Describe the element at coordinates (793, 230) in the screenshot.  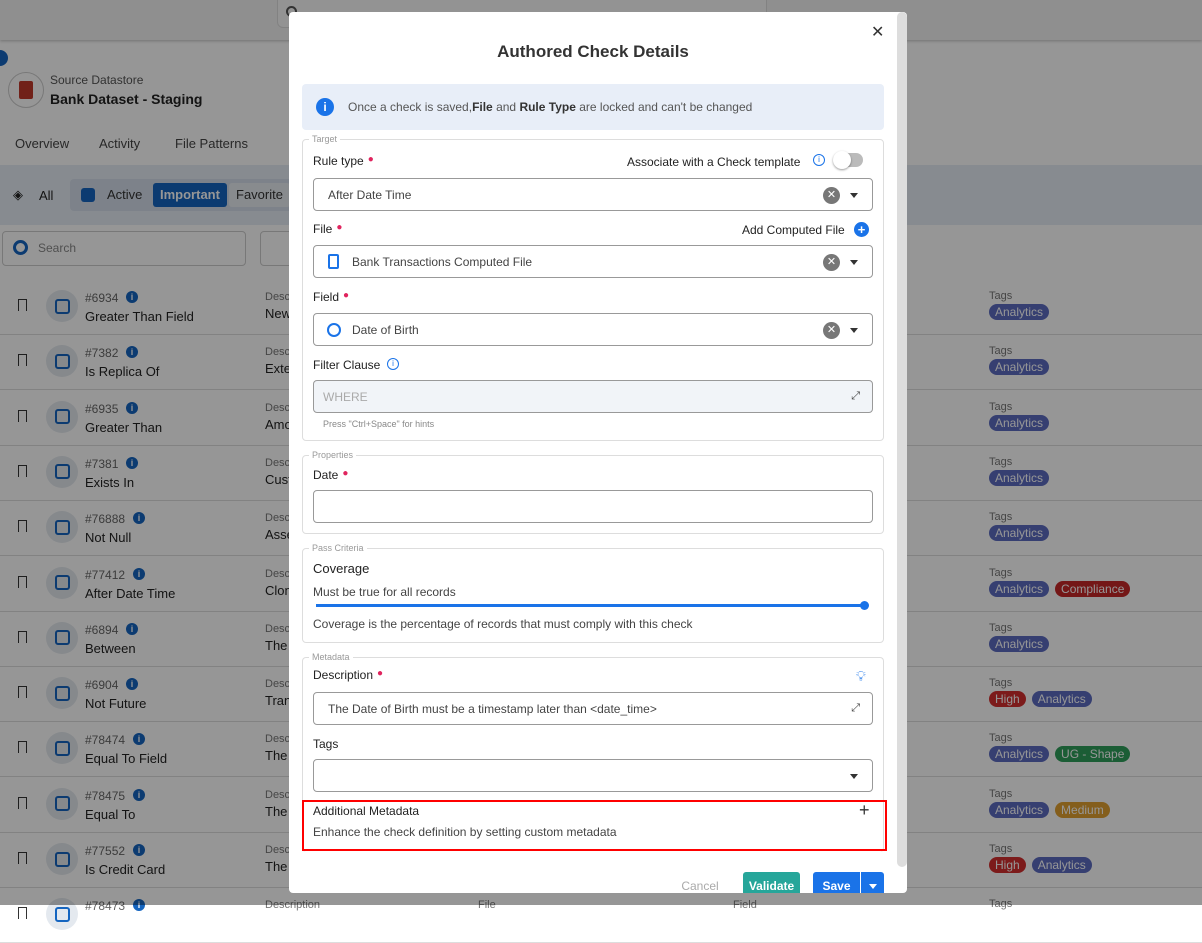
I see `add-computed-file-link: Add Computed File` at that location.